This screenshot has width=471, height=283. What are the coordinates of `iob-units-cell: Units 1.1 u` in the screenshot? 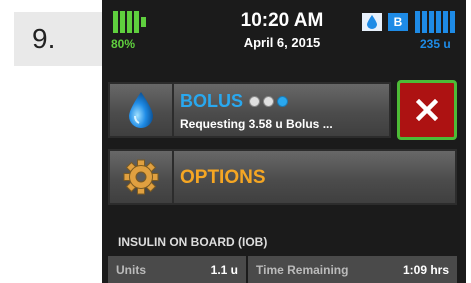 It's located at (177, 269).